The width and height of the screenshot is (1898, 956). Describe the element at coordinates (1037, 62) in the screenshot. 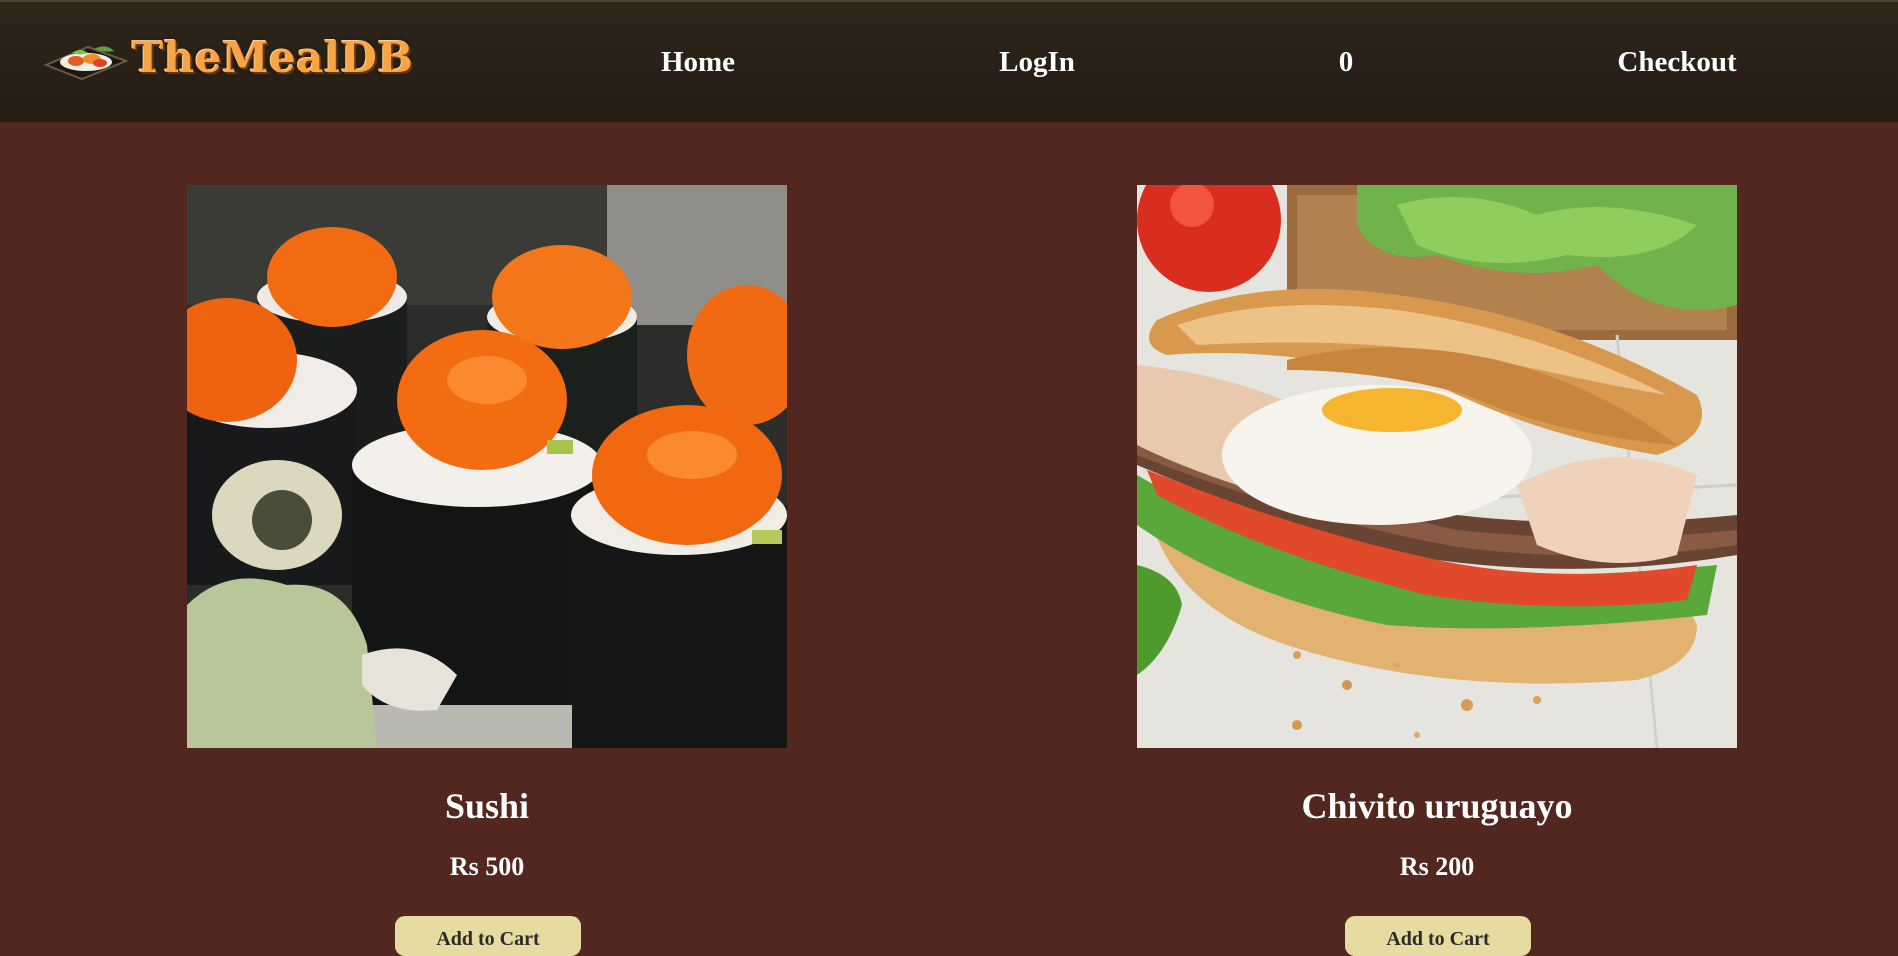

I see `nav-login-link: LogIn` at that location.